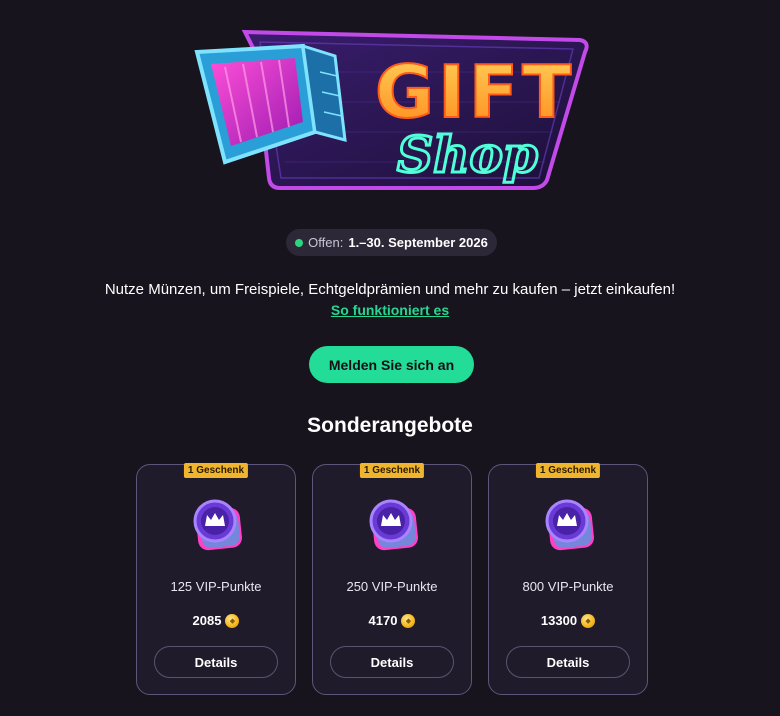 This screenshot has height=716, width=780. Describe the element at coordinates (418, 242) in the screenshot. I see `status-date-range: 1.–30. September 2026` at that location.